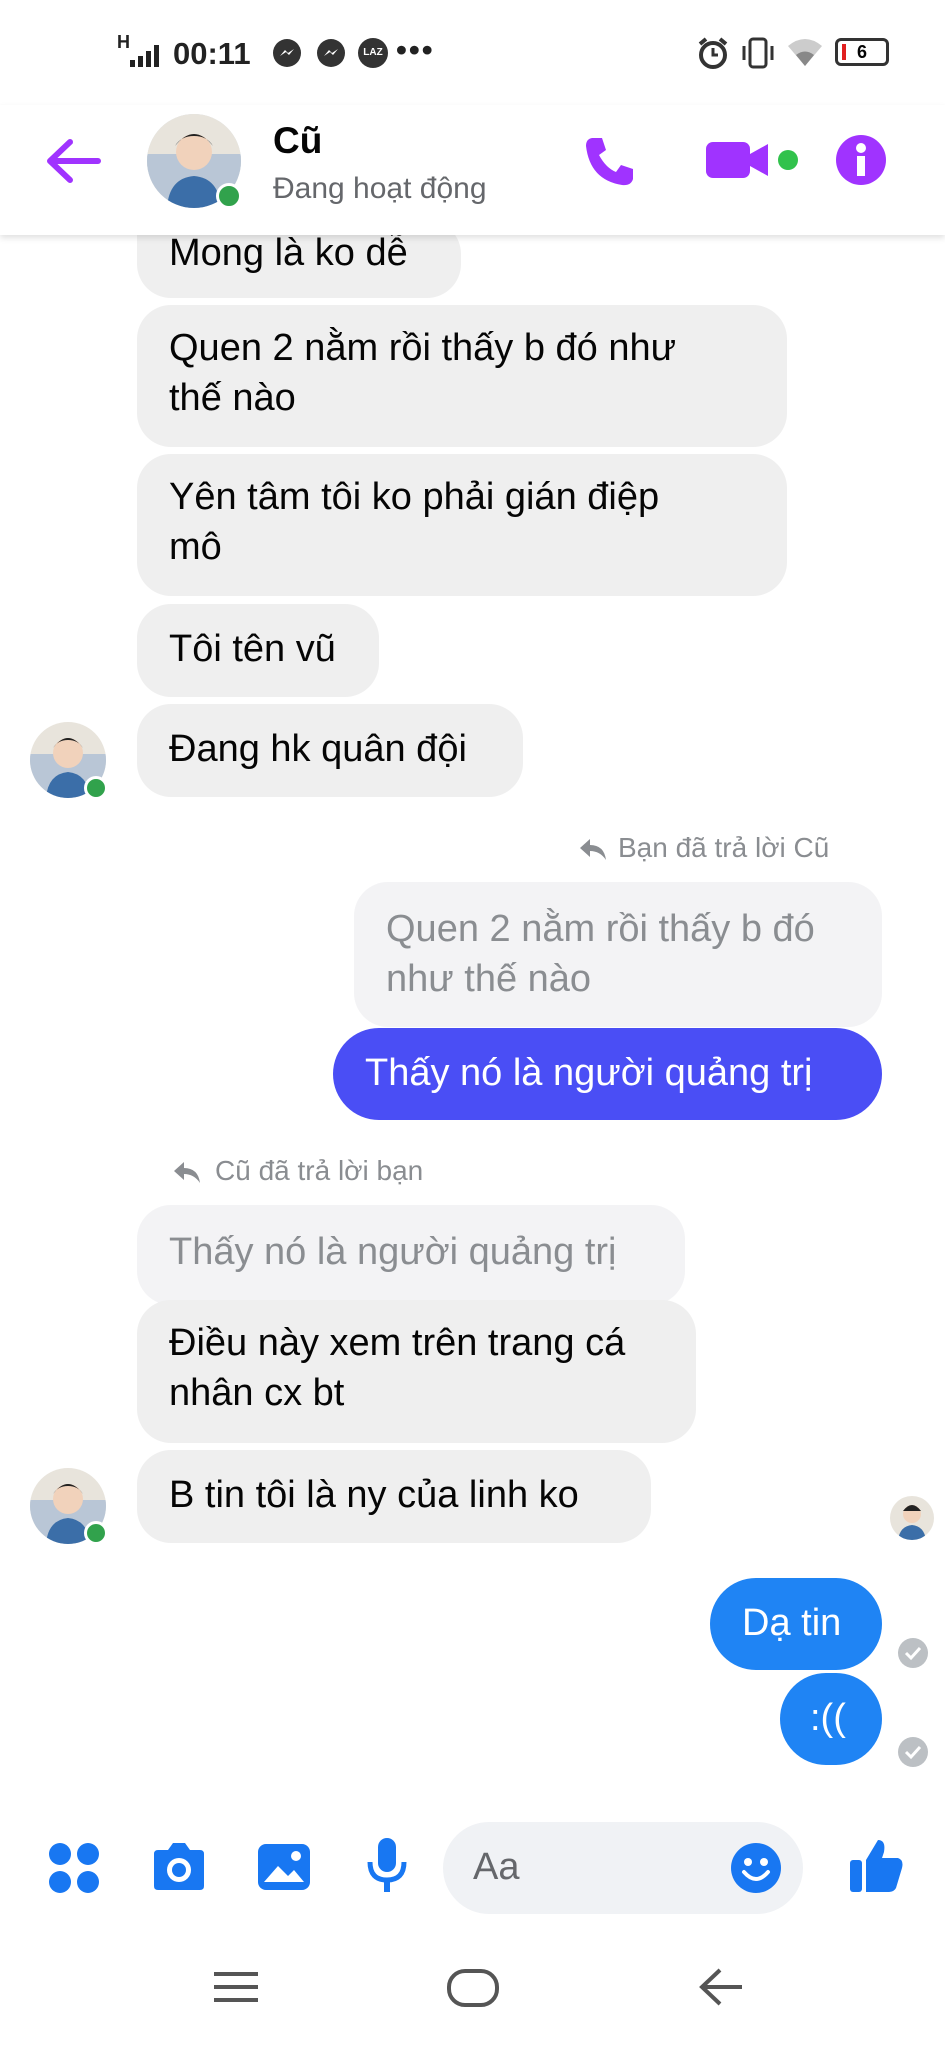 The height and width of the screenshot is (2048, 945). I want to click on message-text: Đang hk quân đội, so click(318, 749).